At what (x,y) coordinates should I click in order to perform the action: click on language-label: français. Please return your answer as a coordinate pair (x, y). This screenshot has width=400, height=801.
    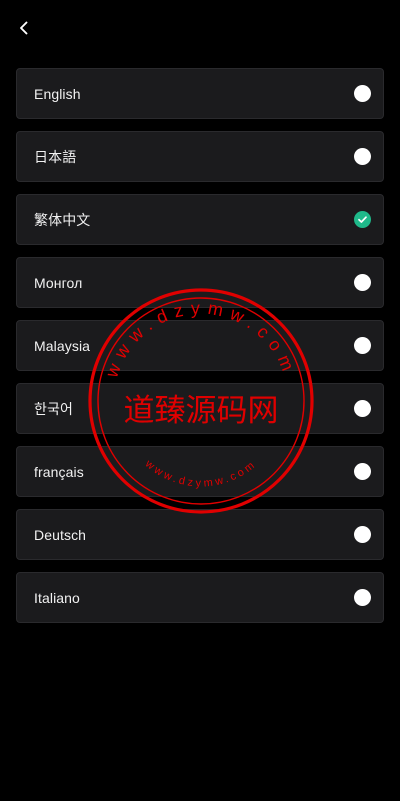
    Looking at the image, I should click on (59, 471).